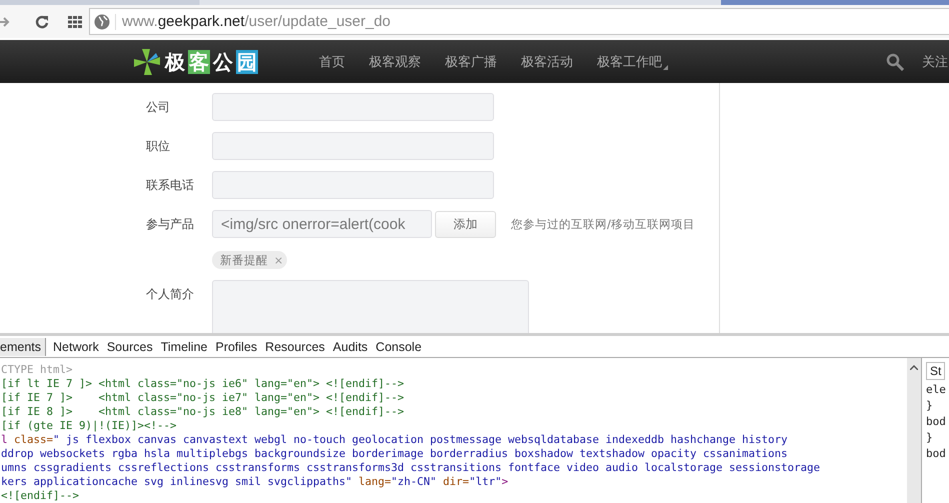  What do you see at coordinates (37, 370) in the screenshot?
I see `code-line: CTYPE html>` at bounding box center [37, 370].